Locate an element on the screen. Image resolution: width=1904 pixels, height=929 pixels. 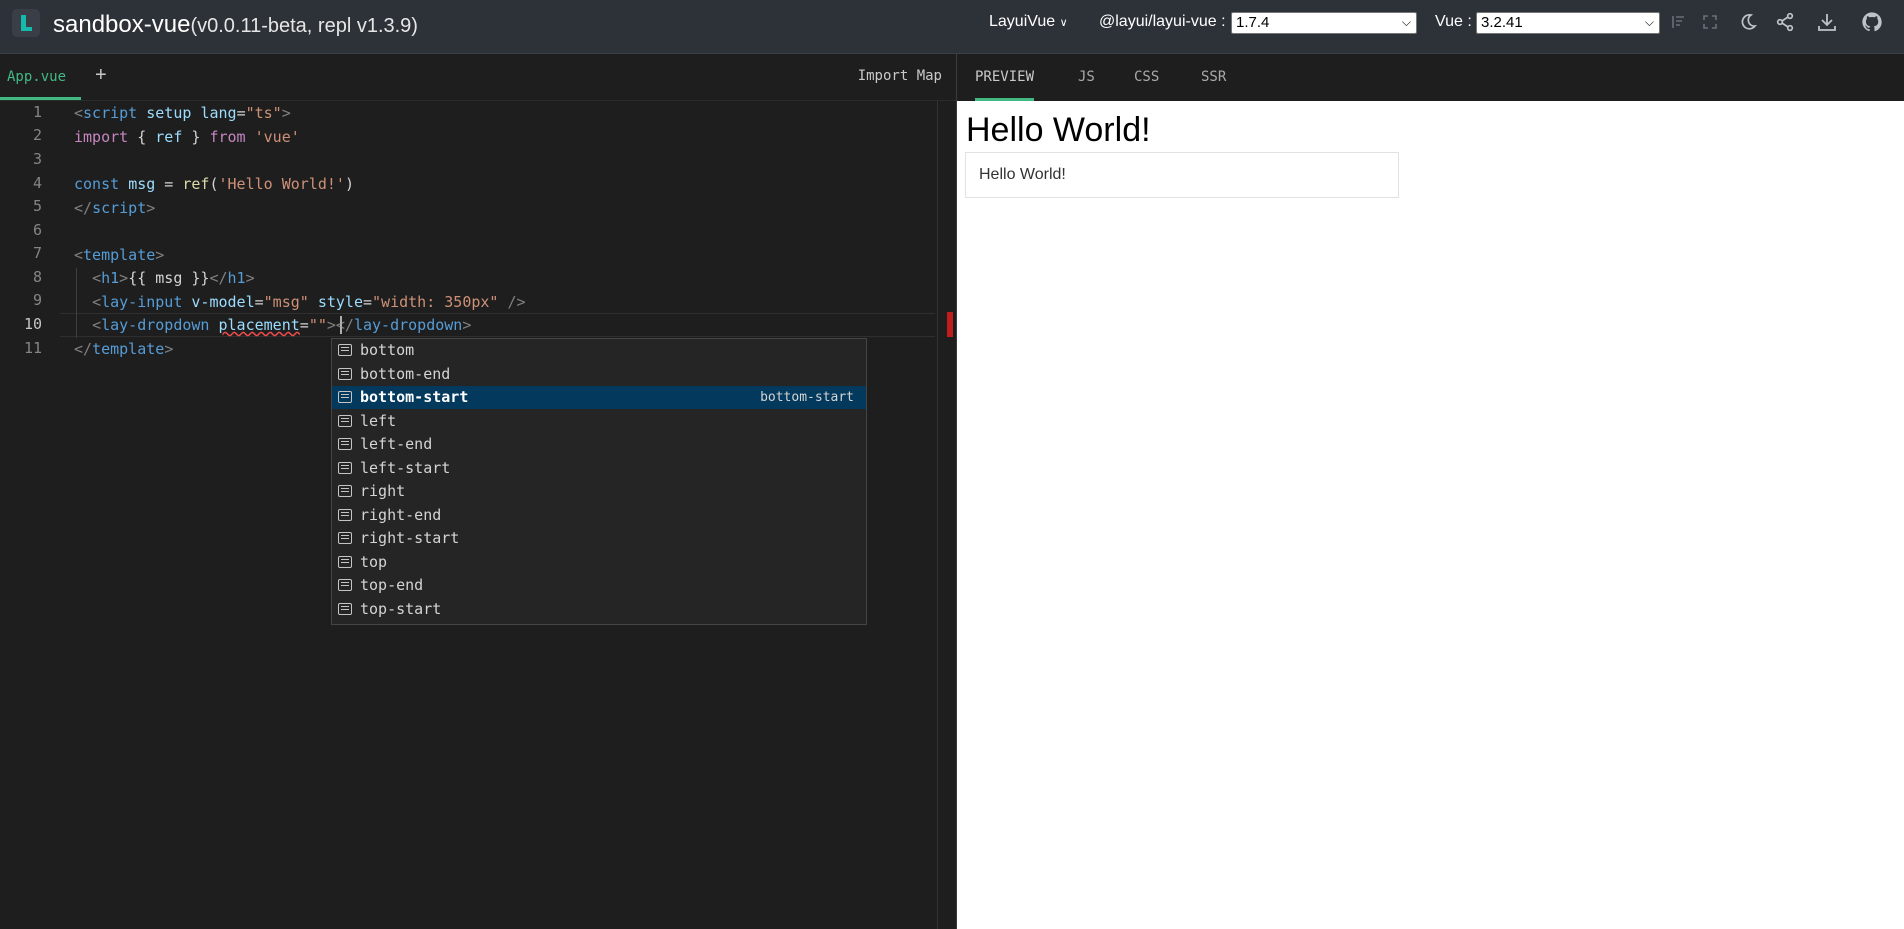
editor-scrollbar is located at coordinates (946, 515).